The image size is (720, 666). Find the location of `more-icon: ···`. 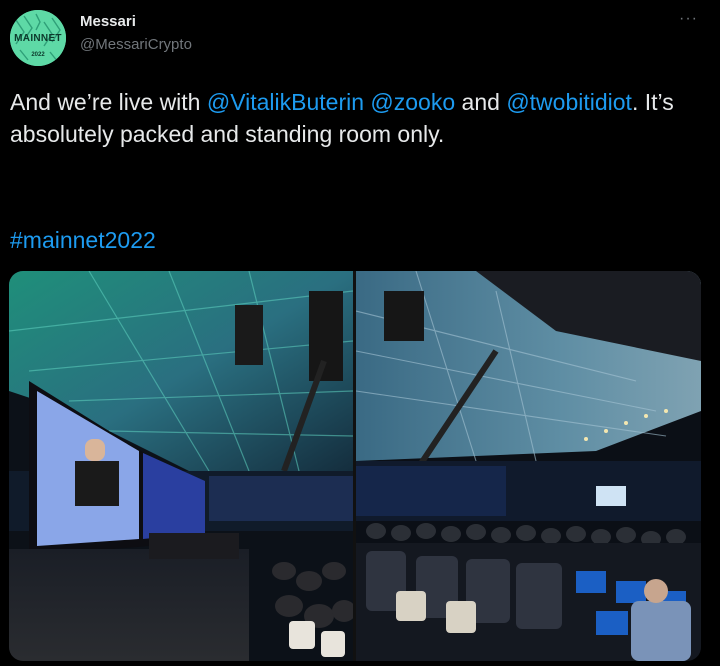

more-icon: ··· is located at coordinates (688, 19).